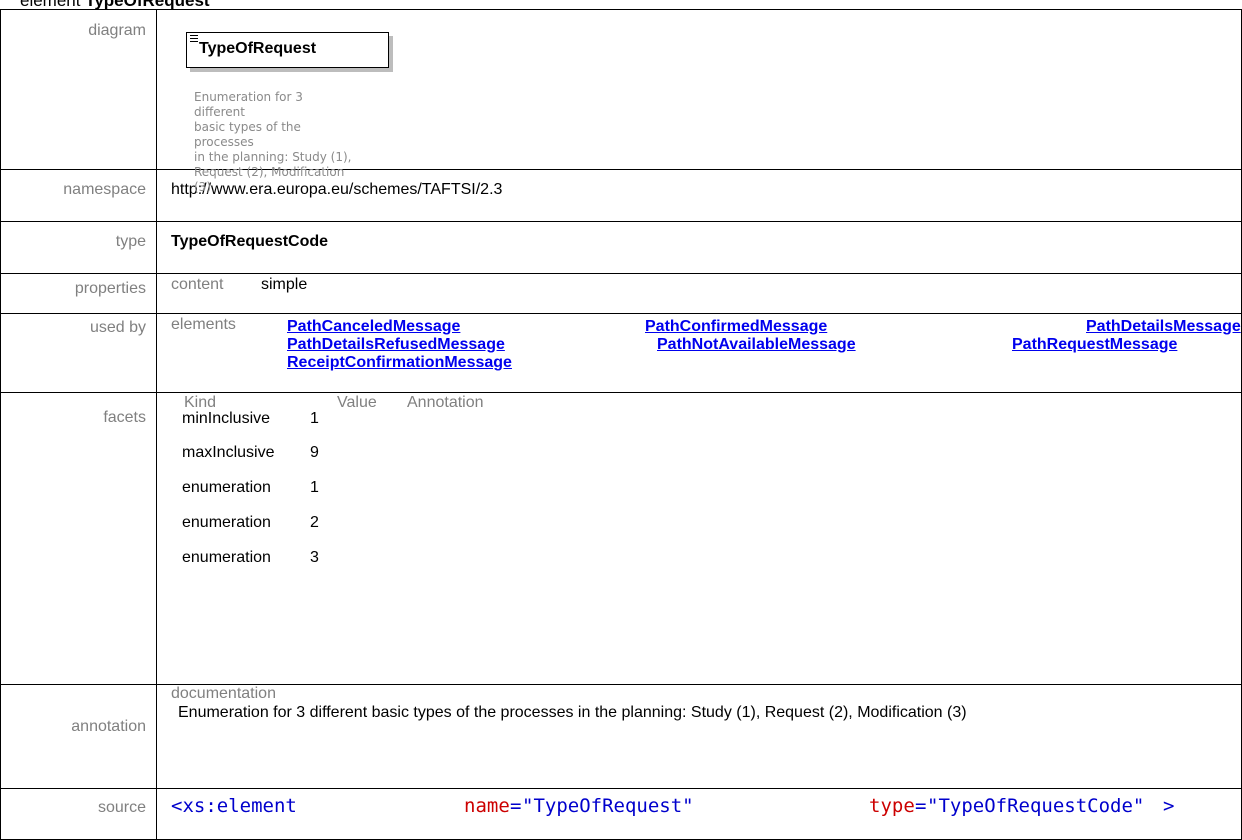 This screenshot has width=1242, height=840. I want to click on facets-label: facets, so click(78, 538).